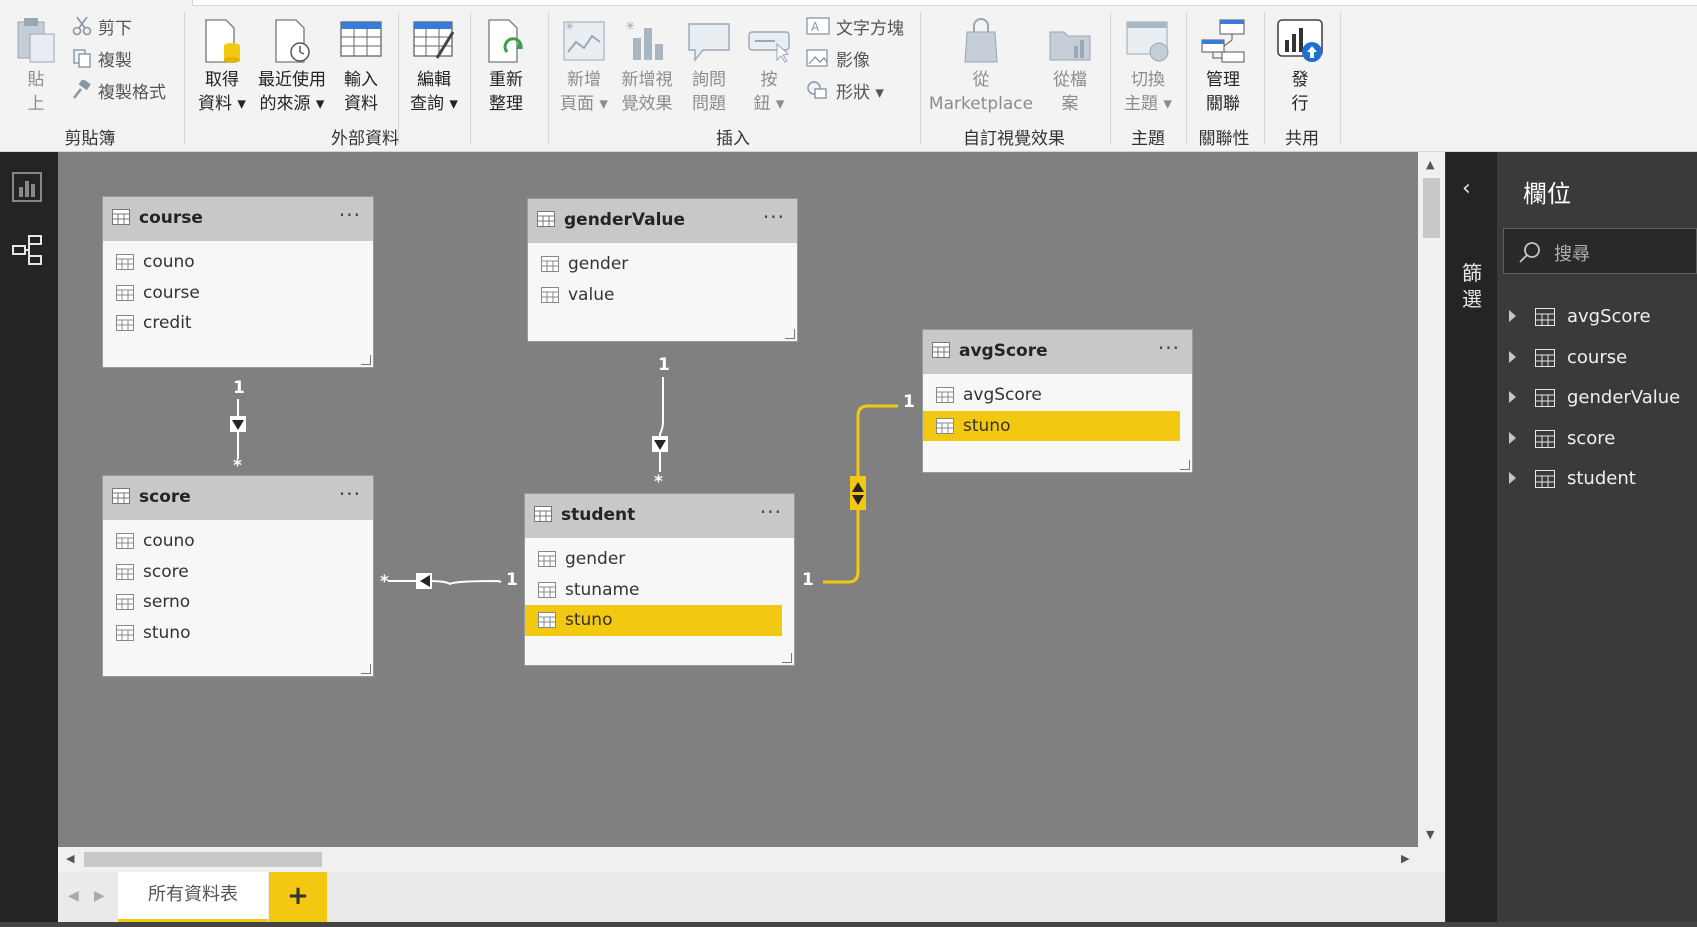  I want to click on chevron-left-icon: ‹, so click(1466, 188).